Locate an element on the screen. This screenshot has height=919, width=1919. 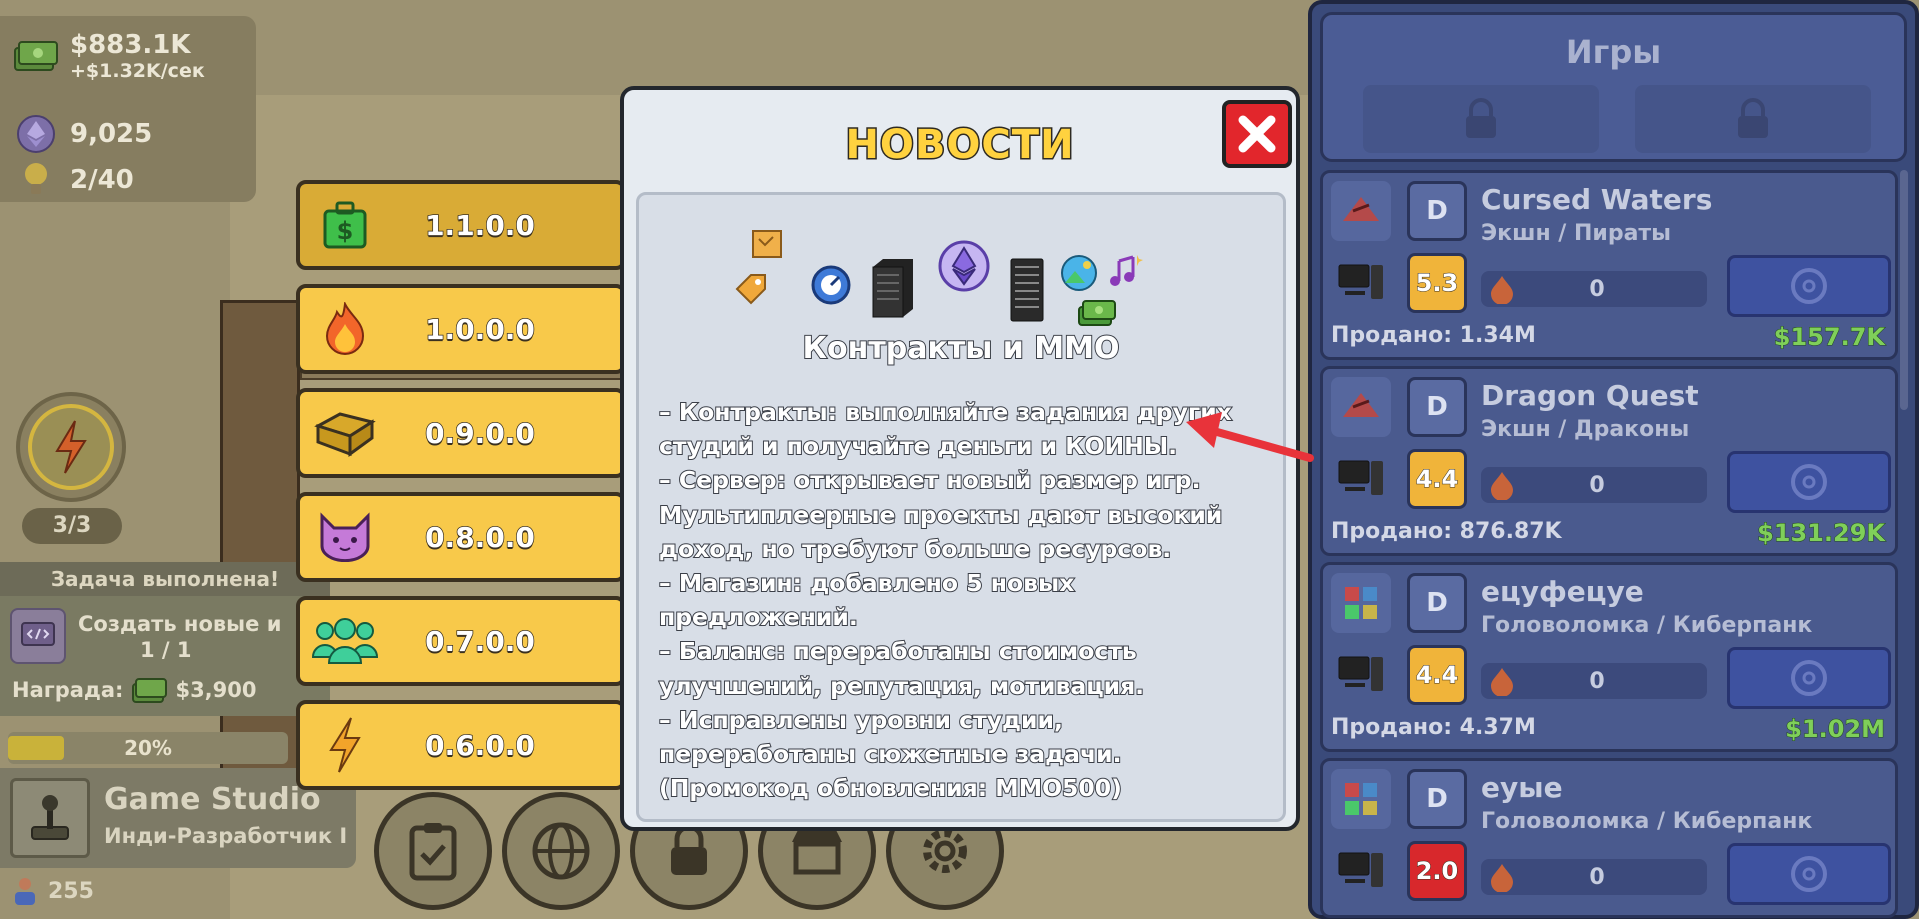
money-bag-icon: $ is located at coordinates (345, 225).